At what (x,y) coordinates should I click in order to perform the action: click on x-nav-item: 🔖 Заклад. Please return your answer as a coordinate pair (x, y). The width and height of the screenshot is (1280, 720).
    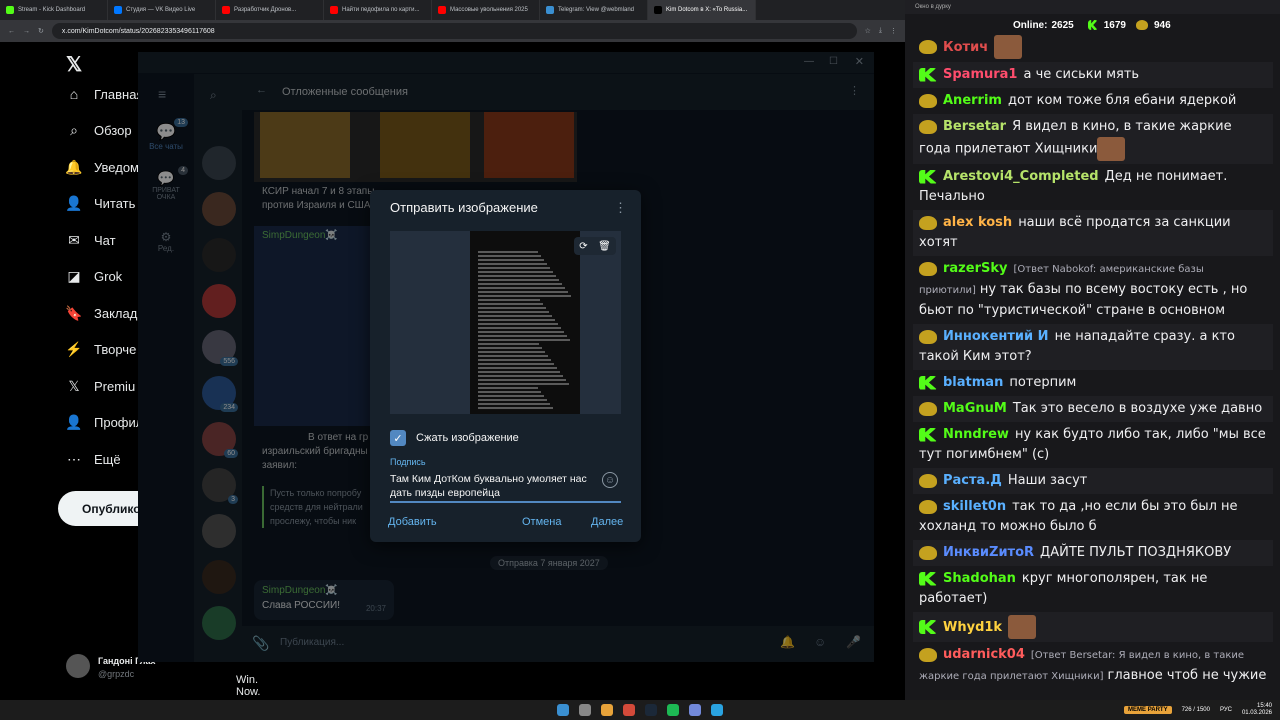
    Looking at the image, I should click on (101, 313).